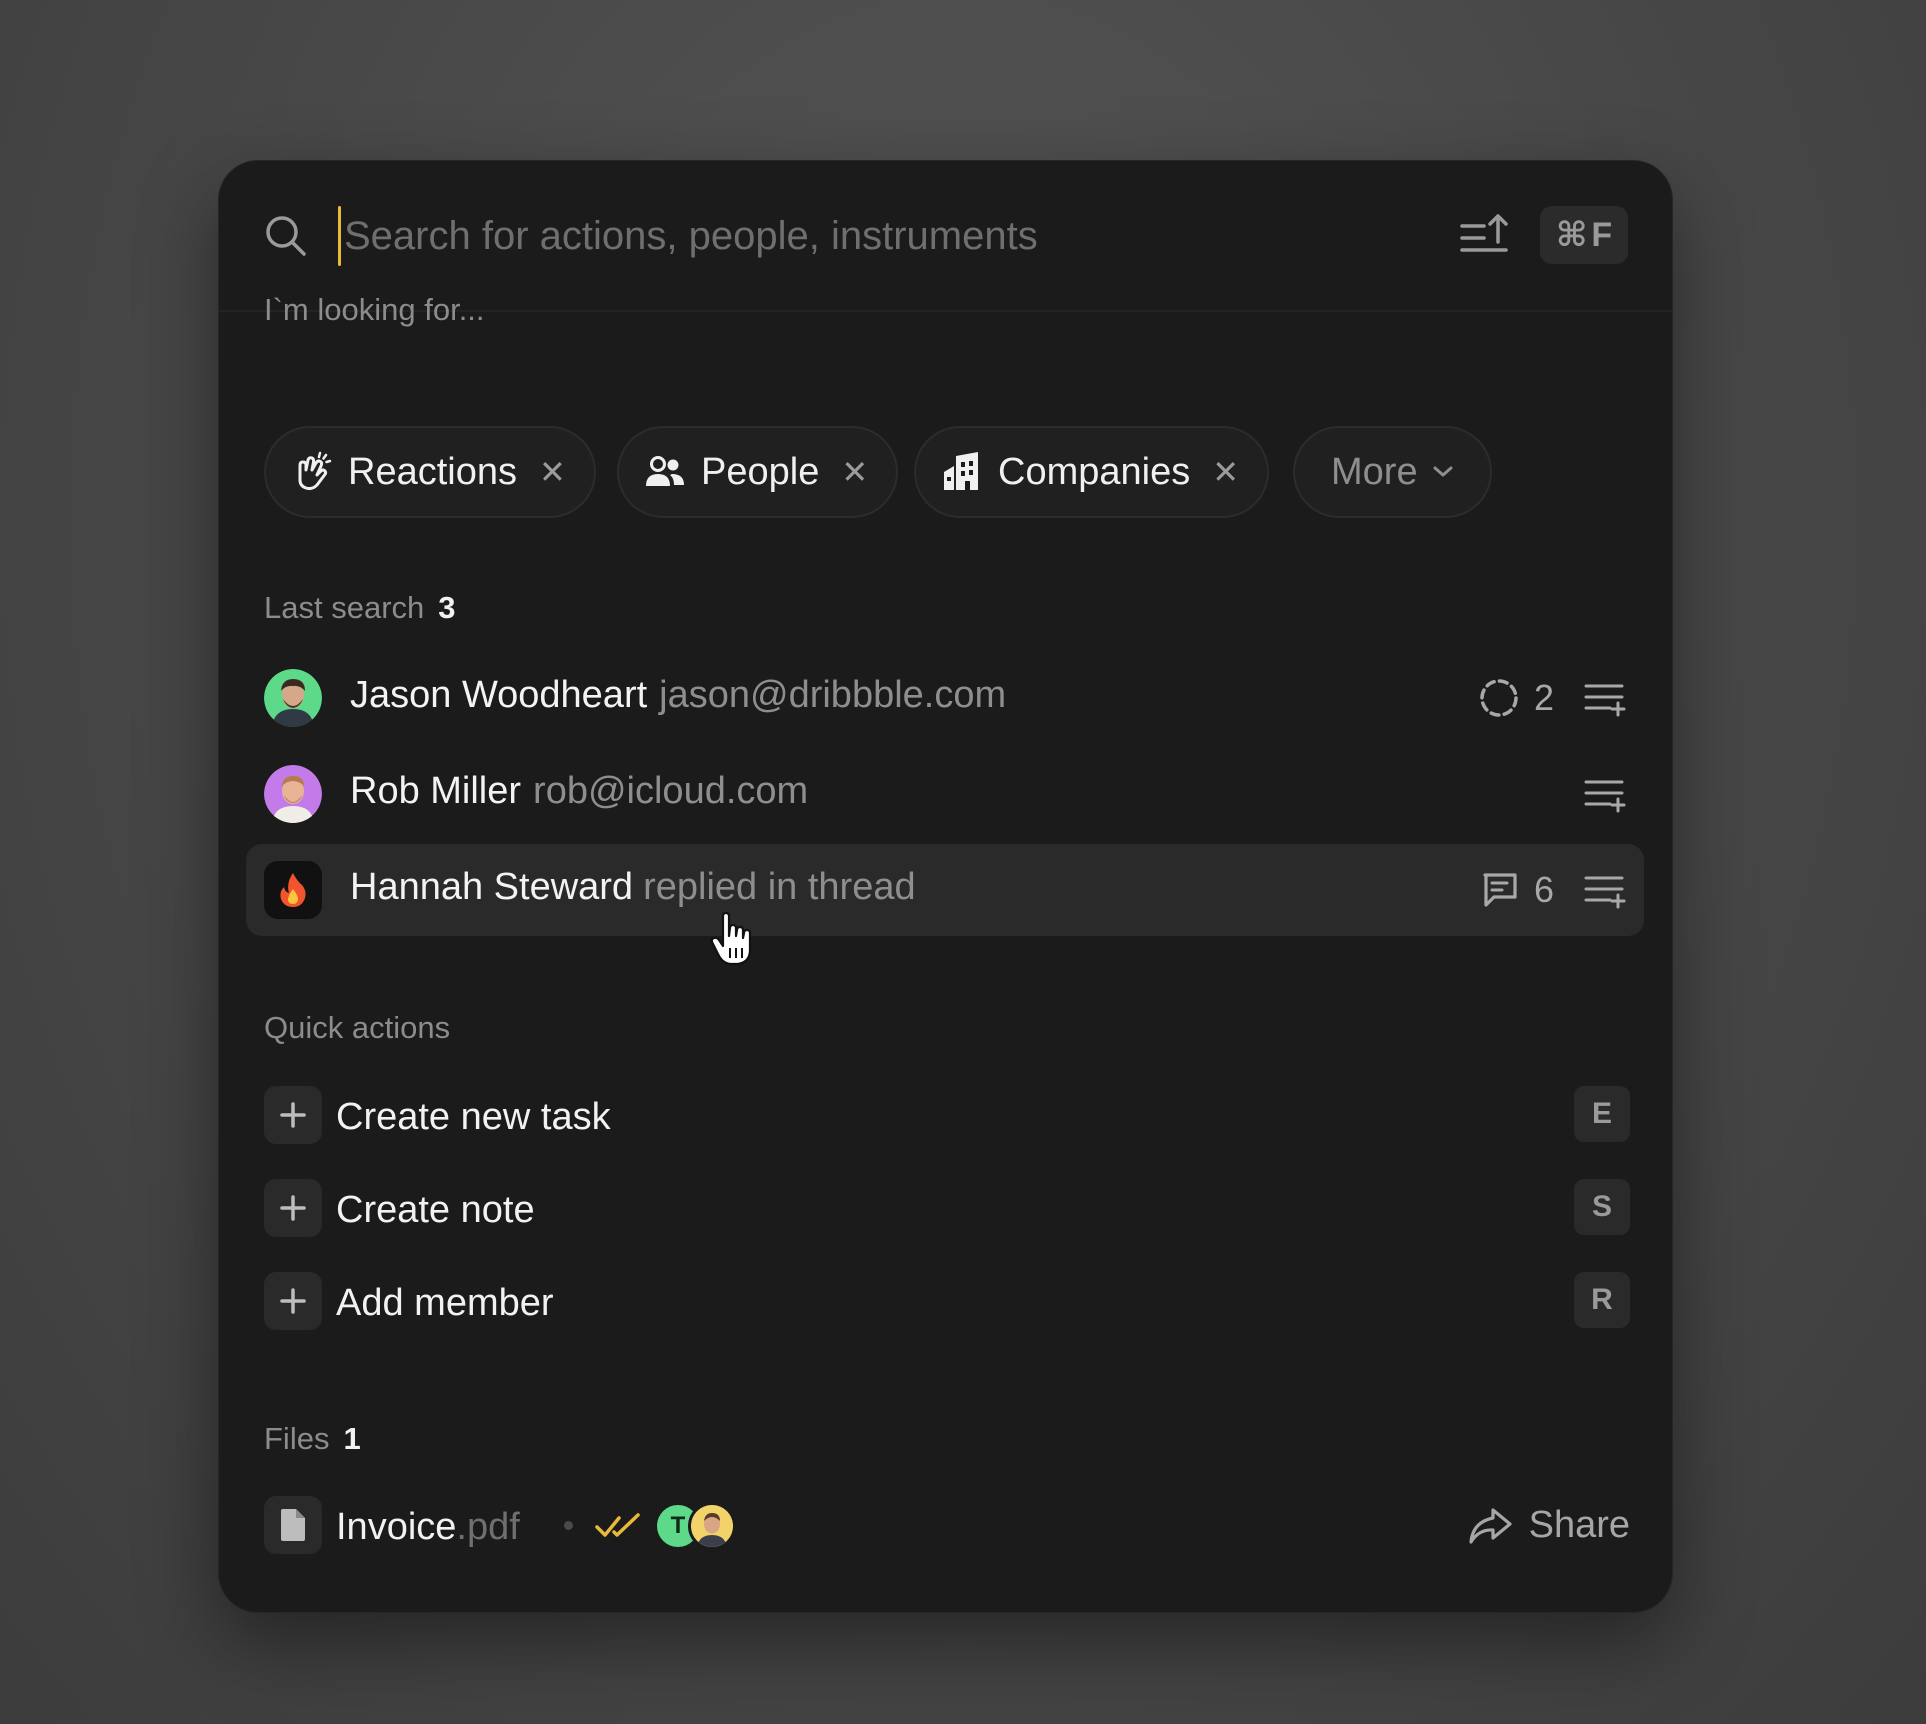 The width and height of the screenshot is (1926, 1724). I want to click on shortcut-key: F, so click(1602, 234).